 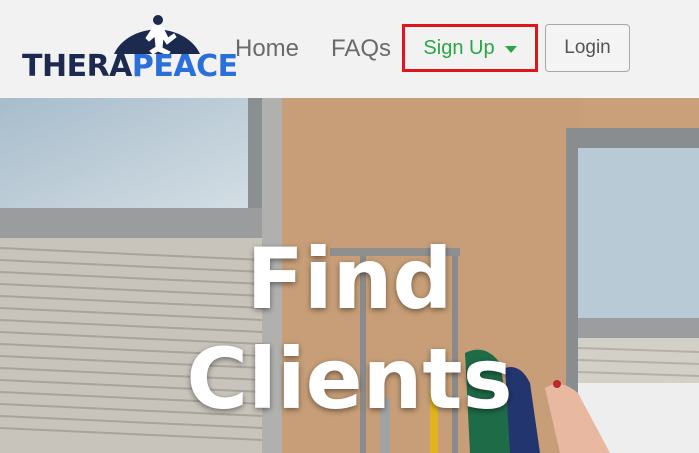 I want to click on signup-dropdown-button: Sign Up, so click(x=470, y=48).